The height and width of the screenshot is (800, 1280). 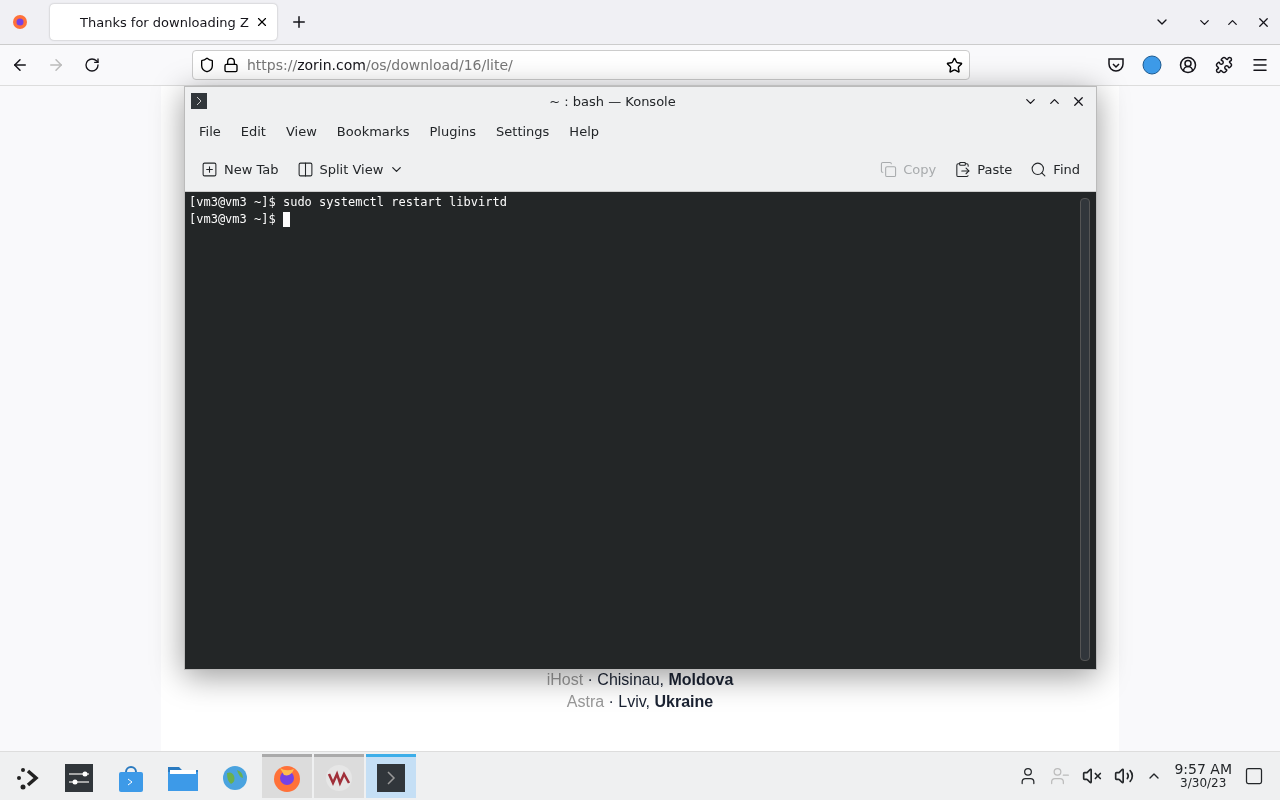 What do you see at coordinates (210, 131) in the screenshot?
I see `menu-item: File` at bounding box center [210, 131].